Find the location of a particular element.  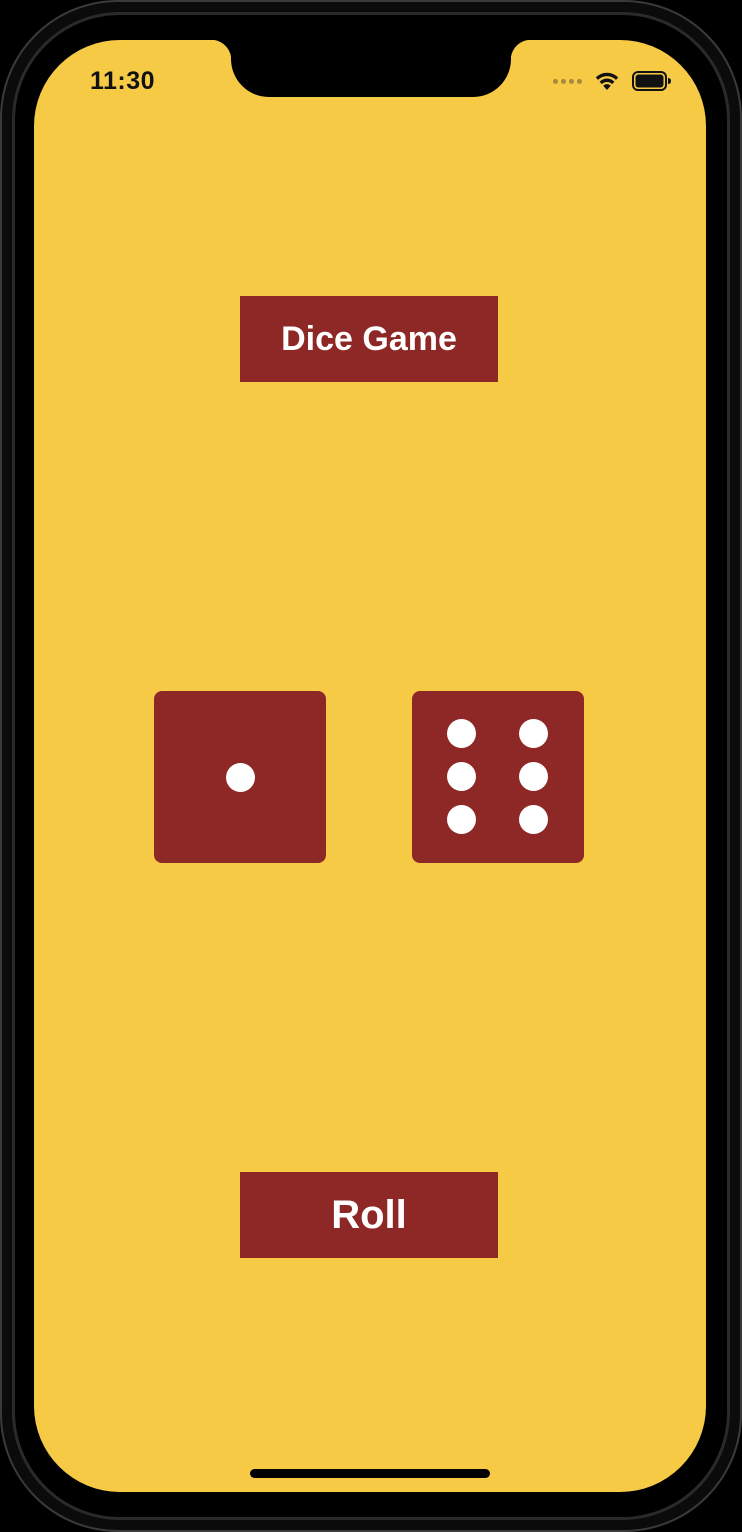

status-time: 11:30 is located at coordinates (123, 81).